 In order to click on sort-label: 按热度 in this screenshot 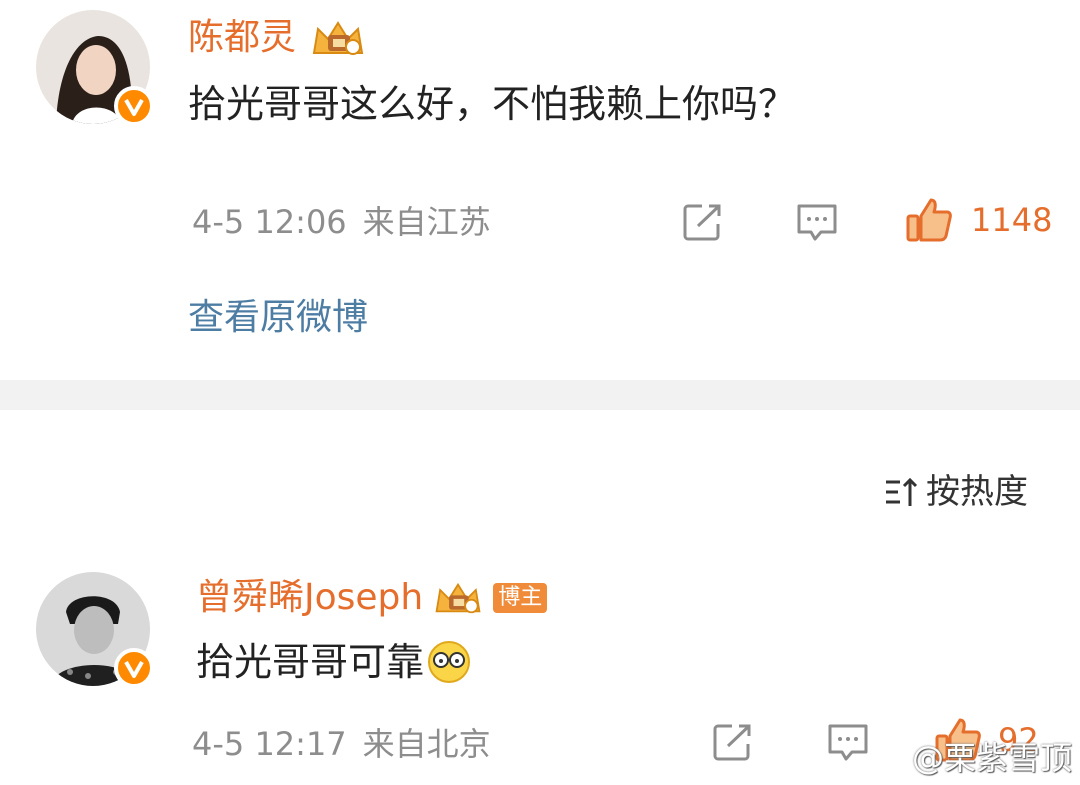, I will do `click(977, 492)`.